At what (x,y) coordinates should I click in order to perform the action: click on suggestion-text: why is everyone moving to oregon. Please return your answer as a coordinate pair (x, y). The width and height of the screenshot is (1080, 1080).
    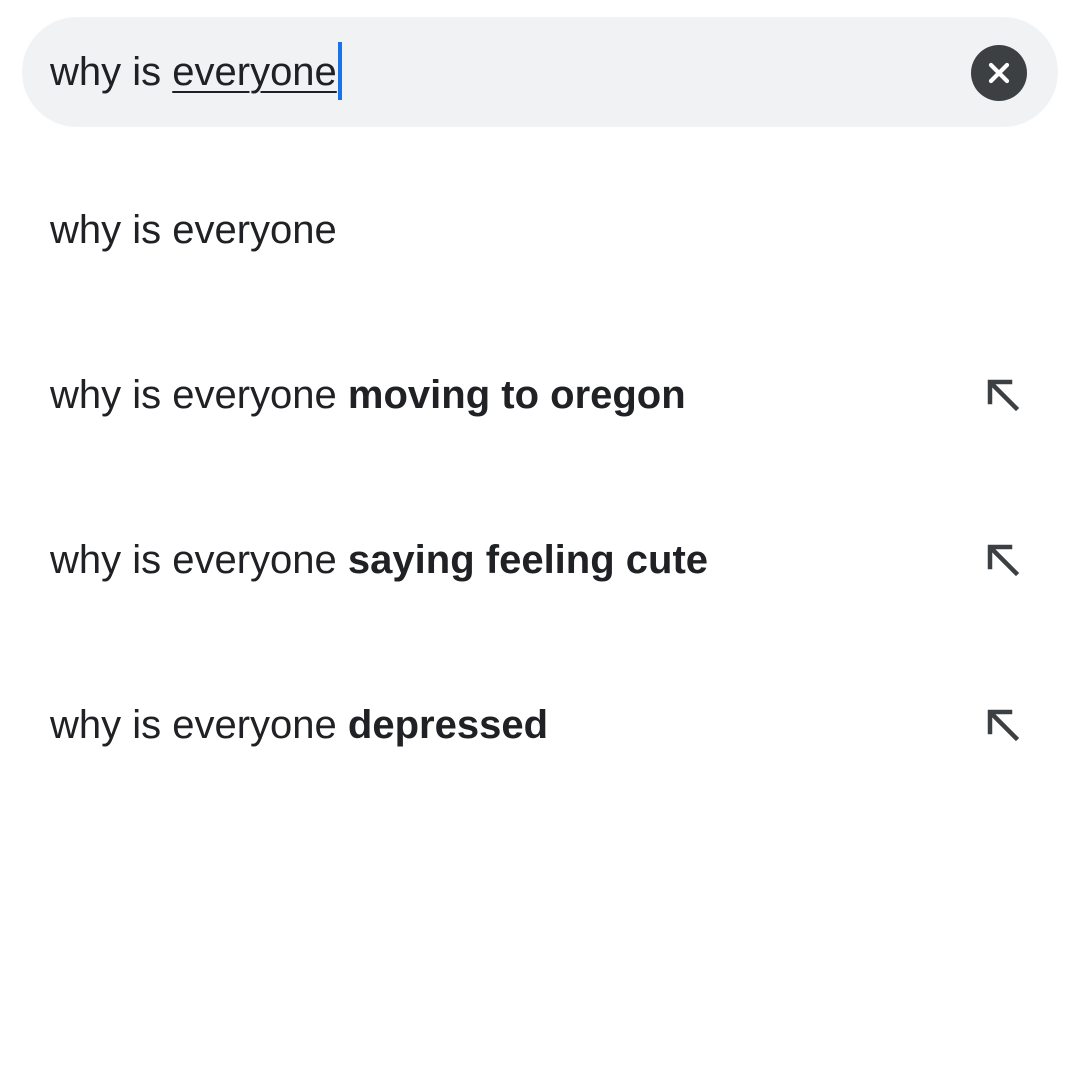
    Looking at the image, I should click on (368, 395).